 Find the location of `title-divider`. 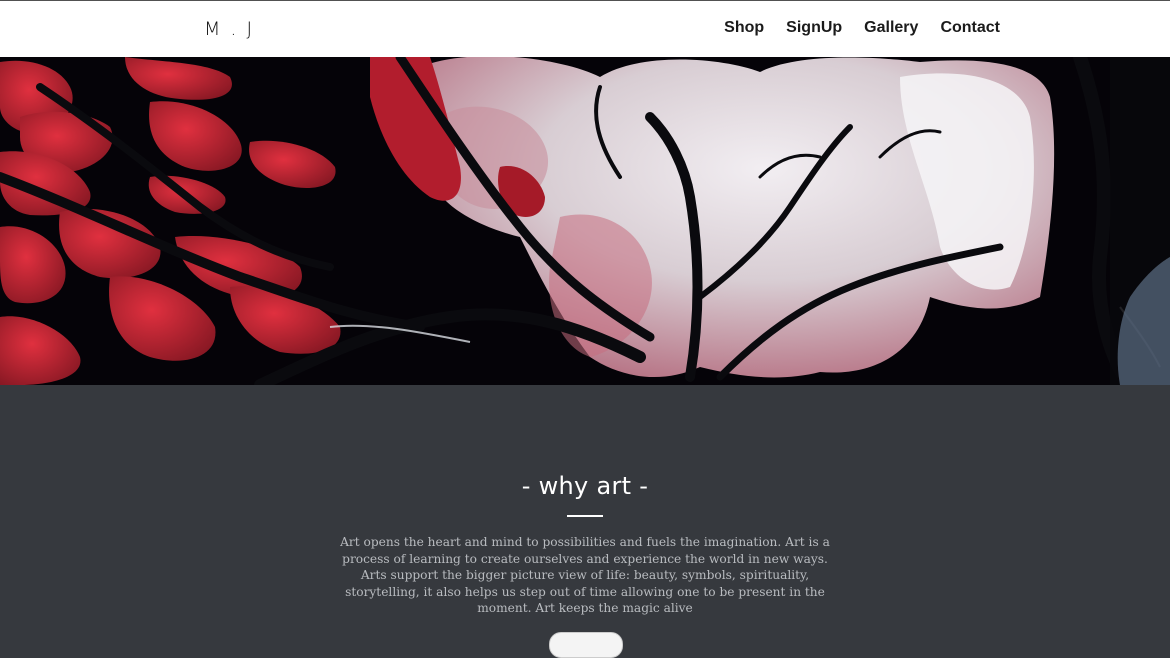

title-divider is located at coordinates (585, 516).